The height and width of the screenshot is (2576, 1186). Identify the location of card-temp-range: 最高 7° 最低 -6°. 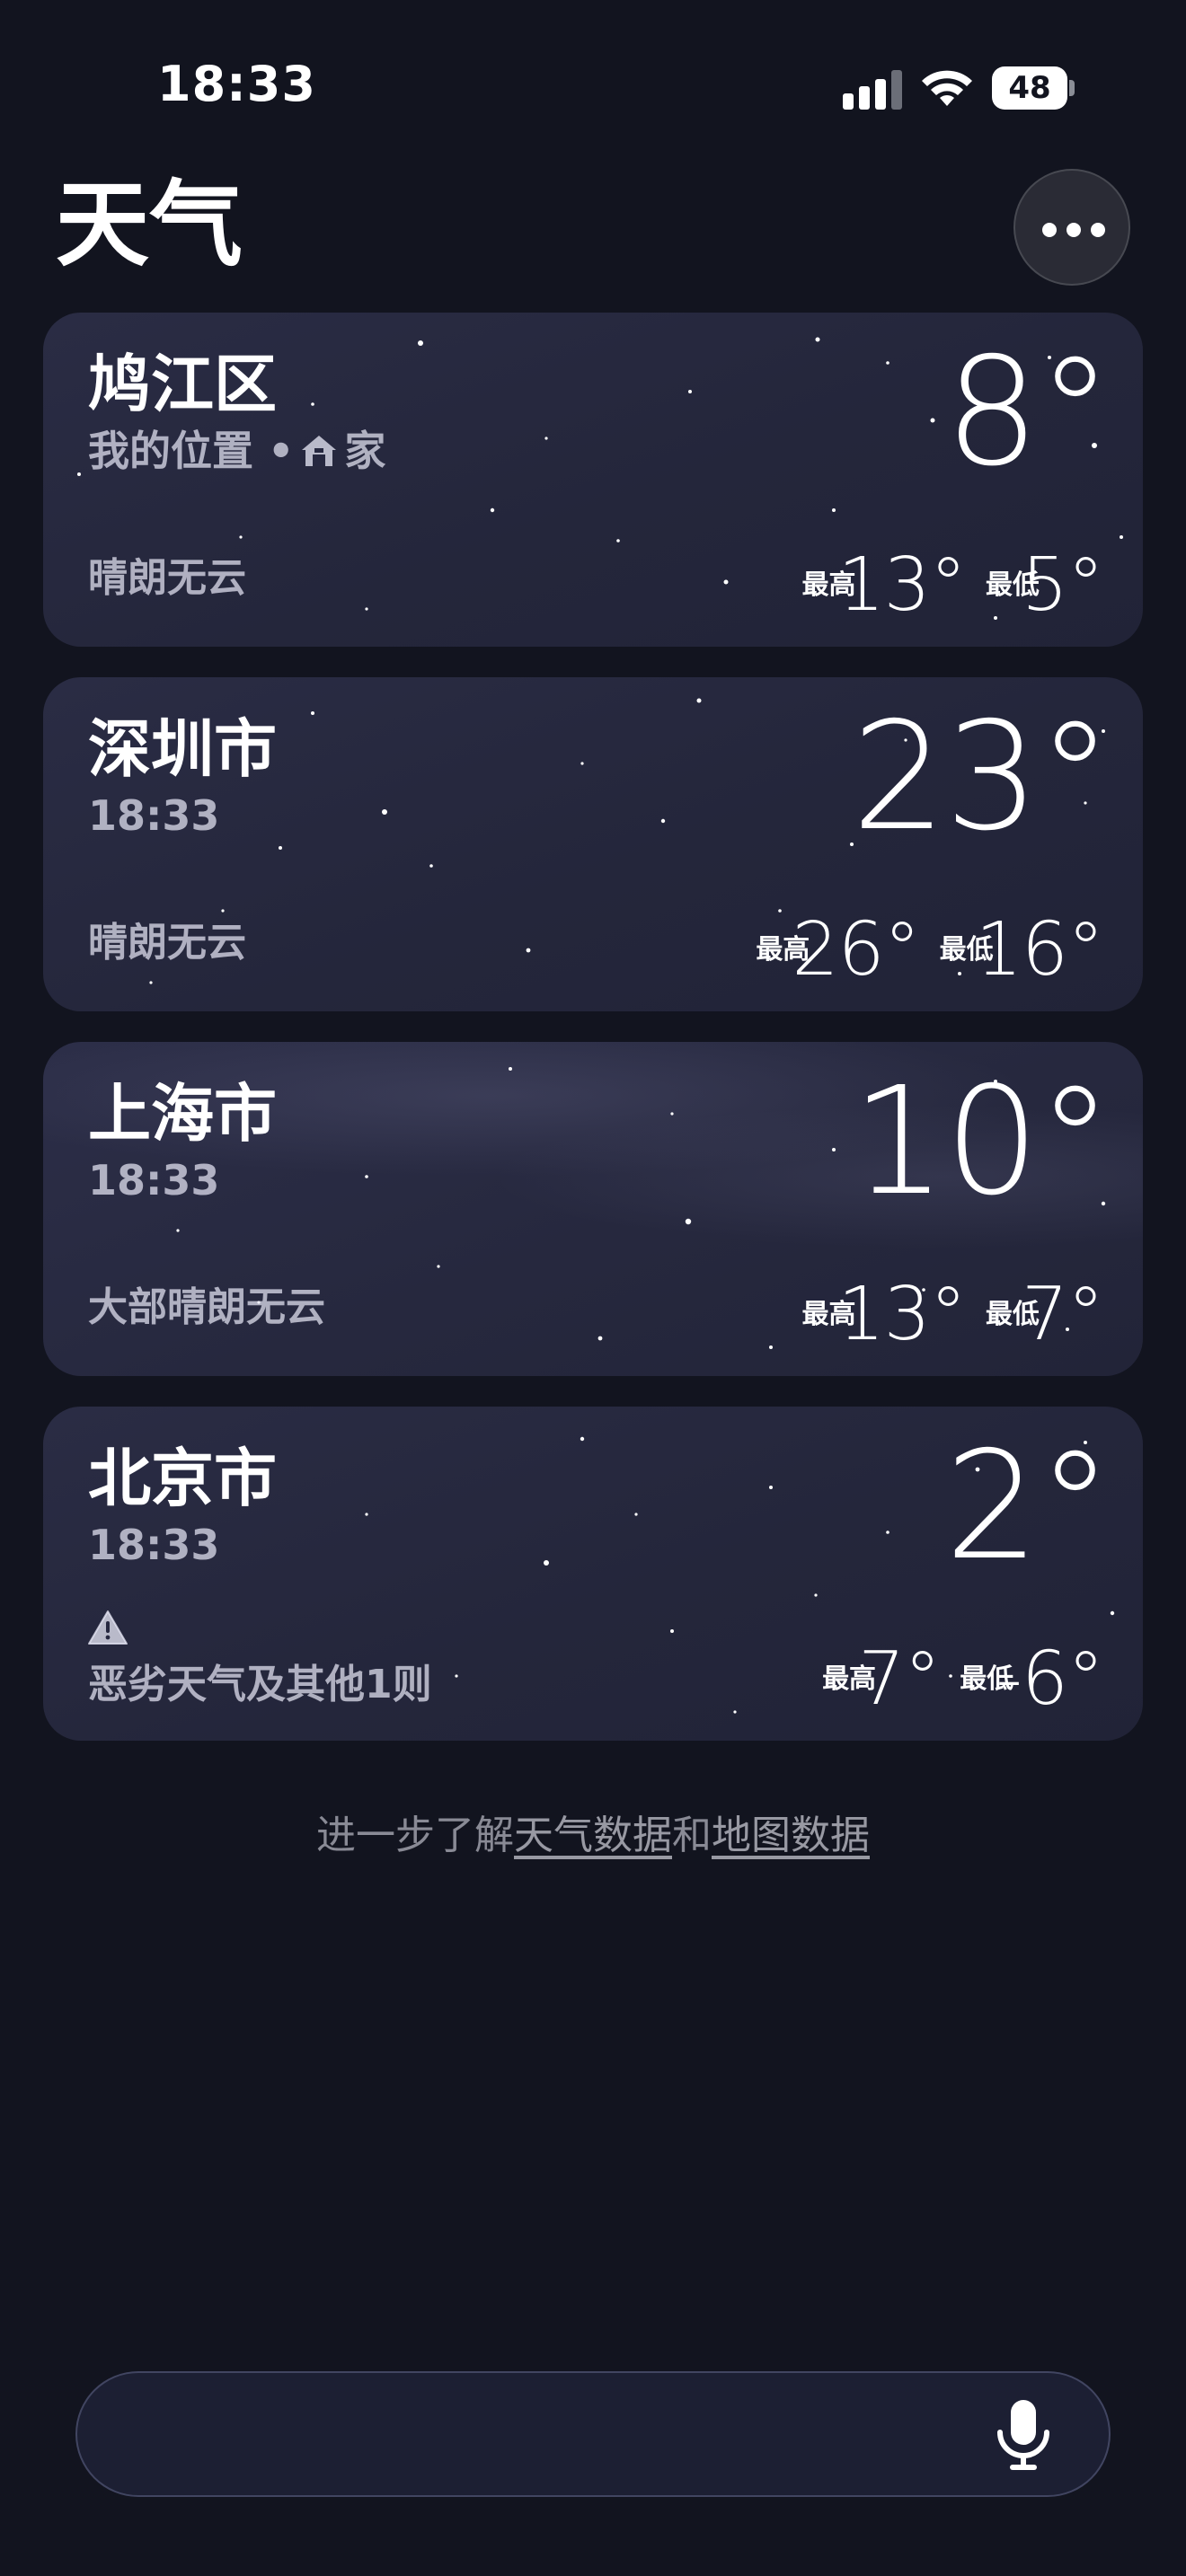
(963, 1679).